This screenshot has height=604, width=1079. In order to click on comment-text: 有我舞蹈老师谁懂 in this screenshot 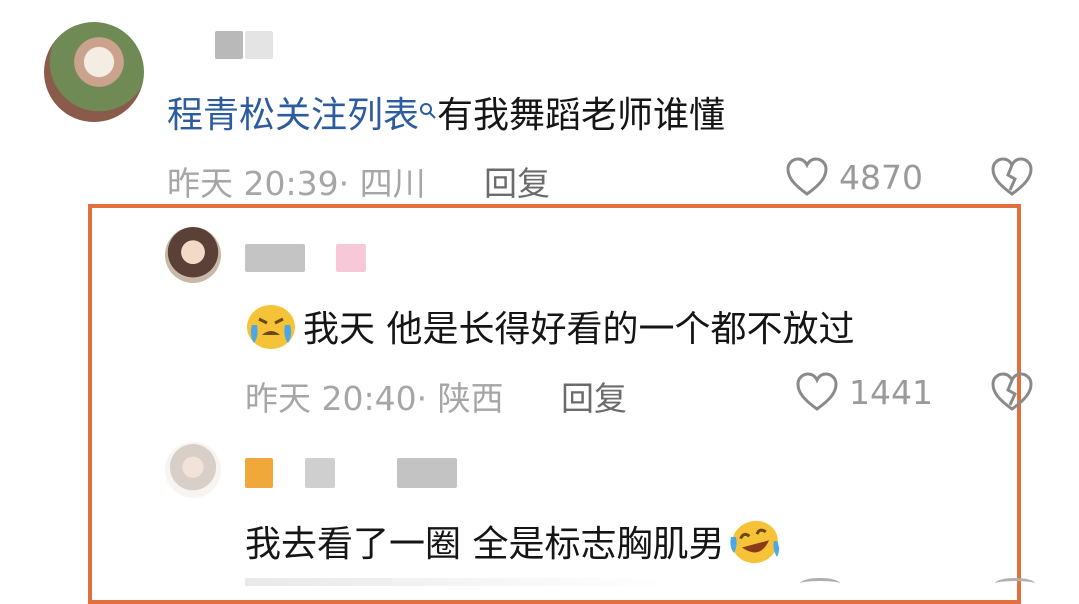, I will do `click(581, 115)`.